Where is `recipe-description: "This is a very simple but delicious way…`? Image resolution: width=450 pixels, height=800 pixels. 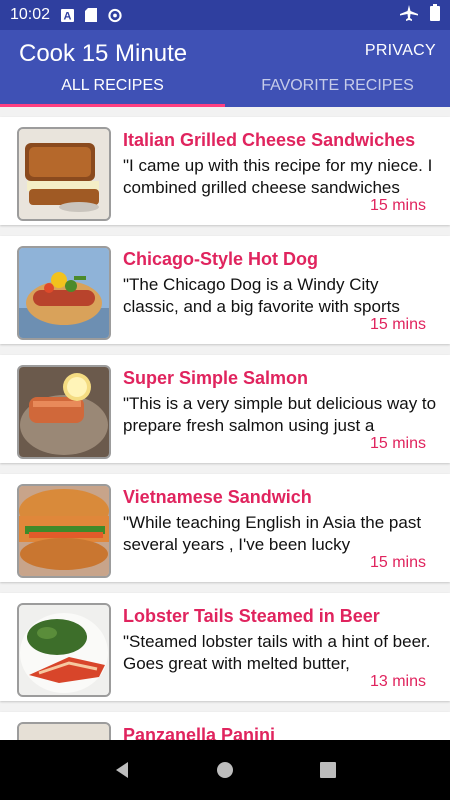 recipe-description: "This is a very simple but delicious way… is located at coordinates (280, 414).